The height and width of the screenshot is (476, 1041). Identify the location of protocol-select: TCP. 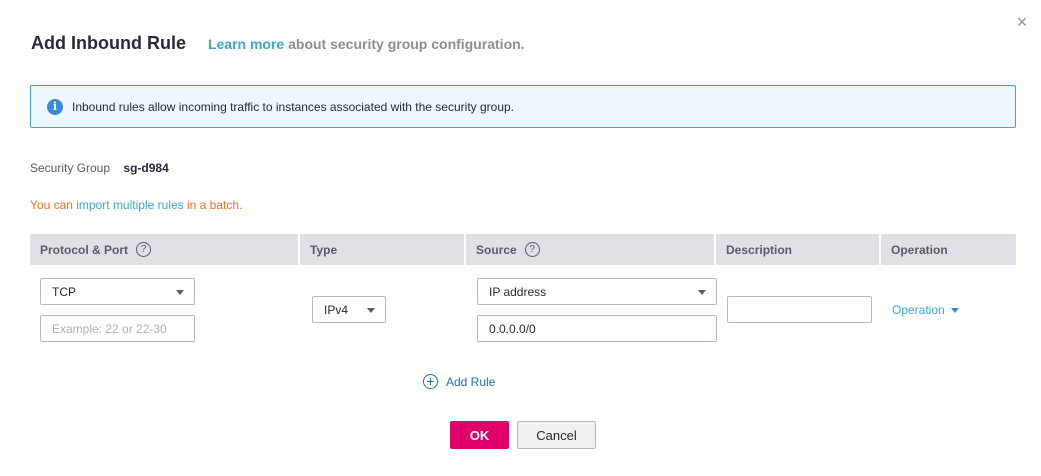
(117, 291).